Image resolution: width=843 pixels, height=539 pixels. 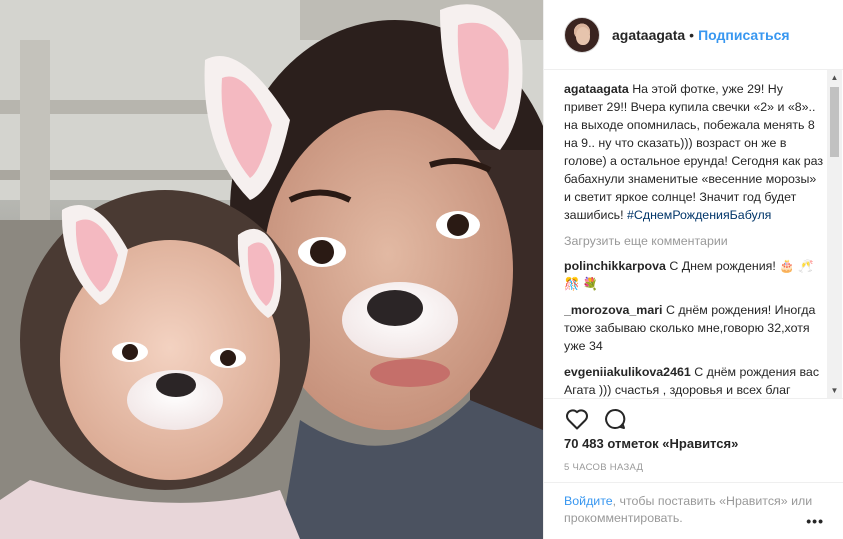 I want to click on like-button, so click(x=577, y=419).